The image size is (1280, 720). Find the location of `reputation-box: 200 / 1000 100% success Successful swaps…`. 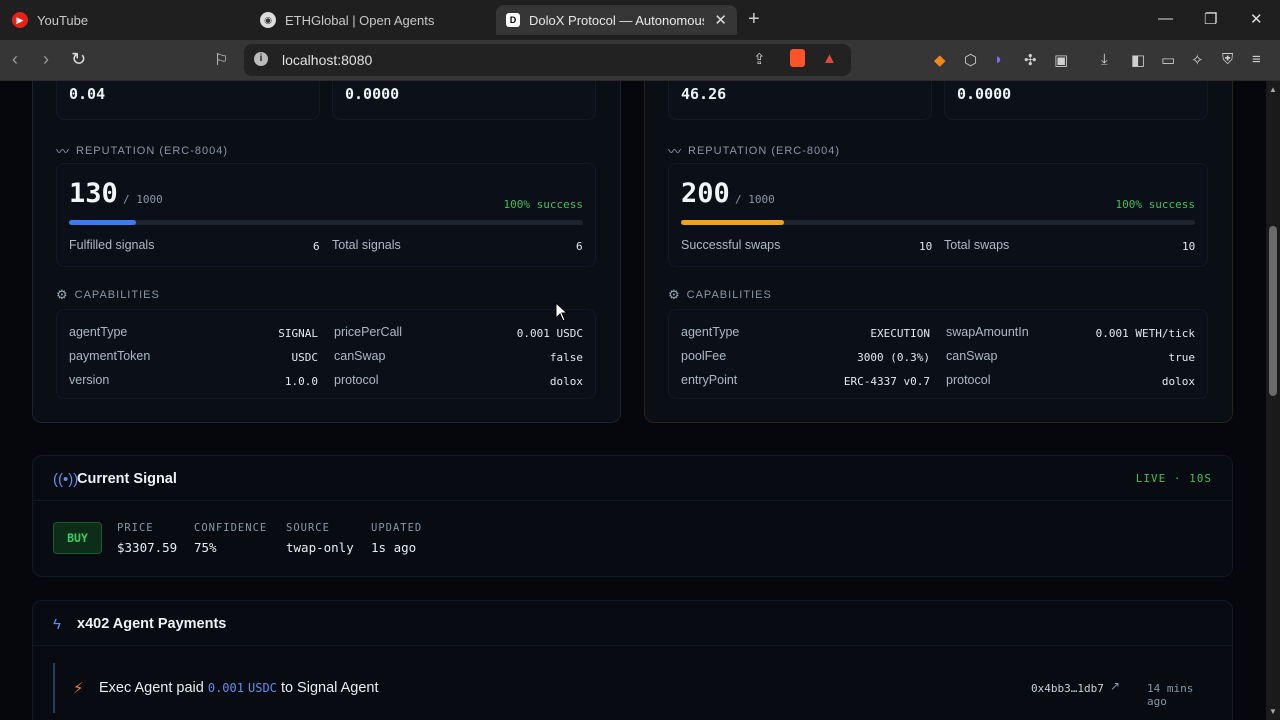

reputation-box: 200 / 1000 100% success Successful swaps… is located at coordinates (938, 215).